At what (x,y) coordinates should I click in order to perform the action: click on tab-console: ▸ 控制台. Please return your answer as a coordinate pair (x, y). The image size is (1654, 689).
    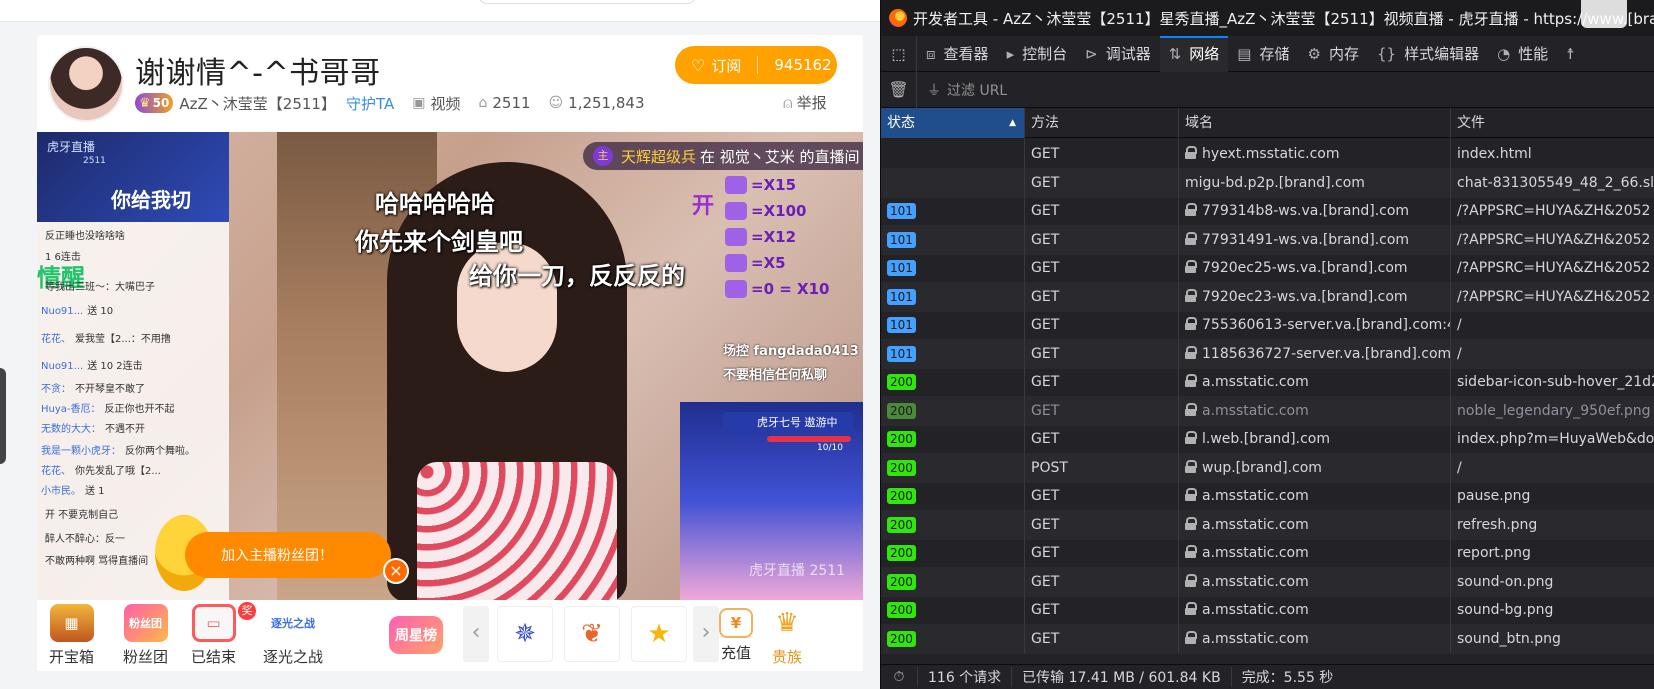
    Looking at the image, I should click on (1037, 54).